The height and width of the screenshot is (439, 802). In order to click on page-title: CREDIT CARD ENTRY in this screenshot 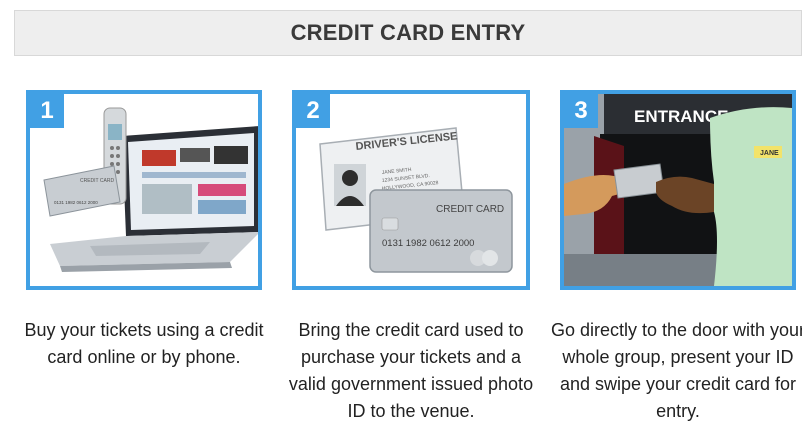, I will do `click(408, 32)`.